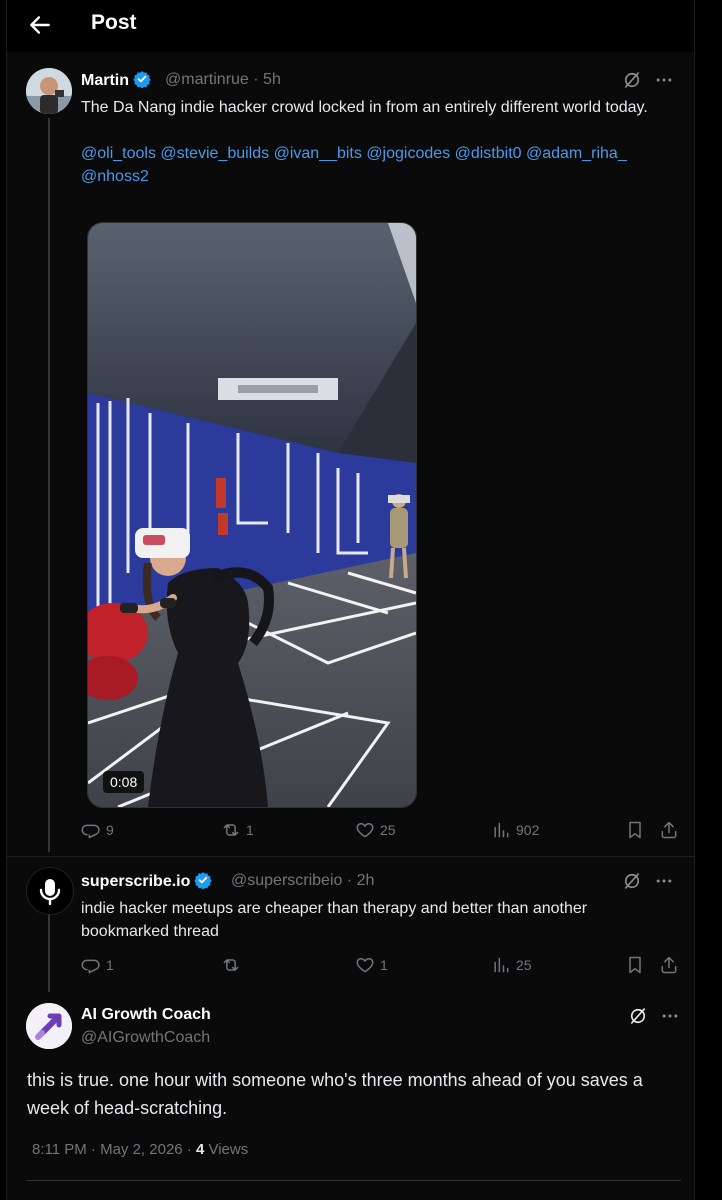 Image resolution: width=722 pixels, height=1200 pixels. Describe the element at coordinates (124, 782) in the screenshot. I see `video-duration: 0:08` at that location.